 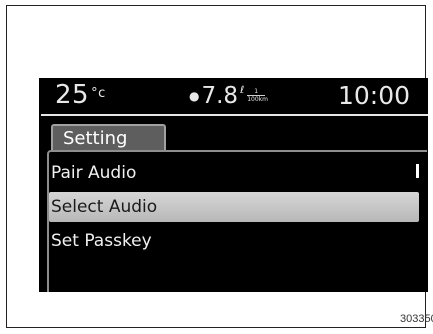 What do you see at coordinates (374, 95) in the screenshot?
I see `clock: 10:00` at bounding box center [374, 95].